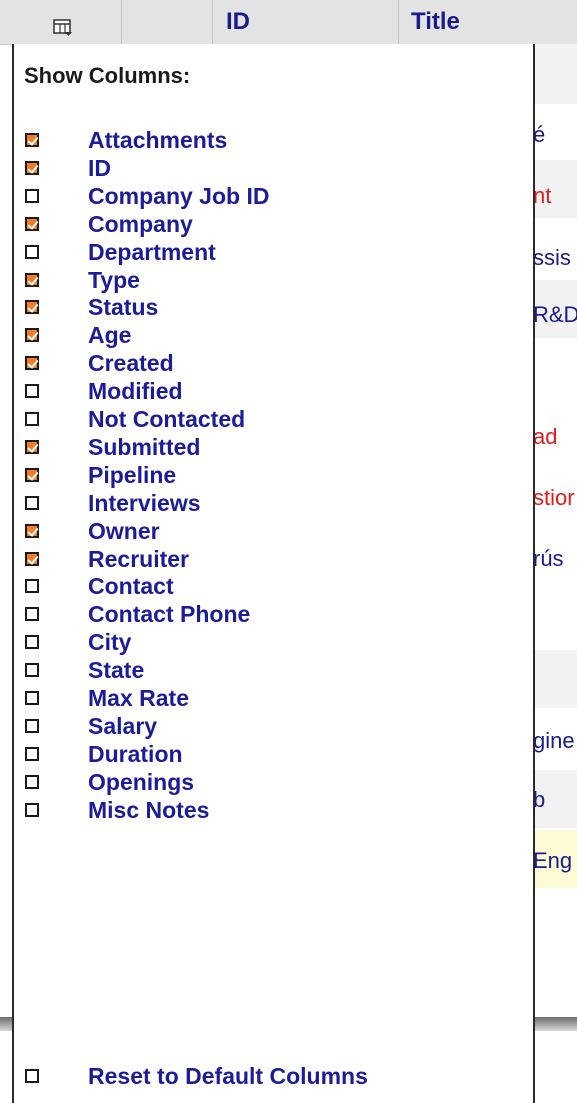 This screenshot has width=577, height=1103. Describe the element at coordinates (274, 169) in the screenshot. I see `column-option-id: ID` at that location.